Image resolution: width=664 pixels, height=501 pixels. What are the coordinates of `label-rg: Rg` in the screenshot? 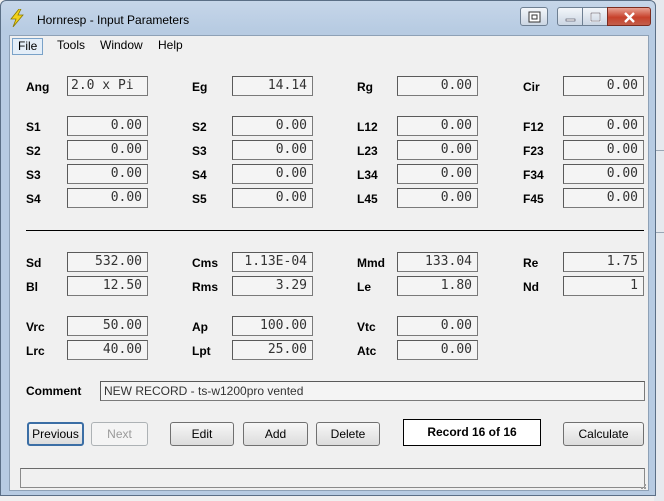 It's located at (365, 87).